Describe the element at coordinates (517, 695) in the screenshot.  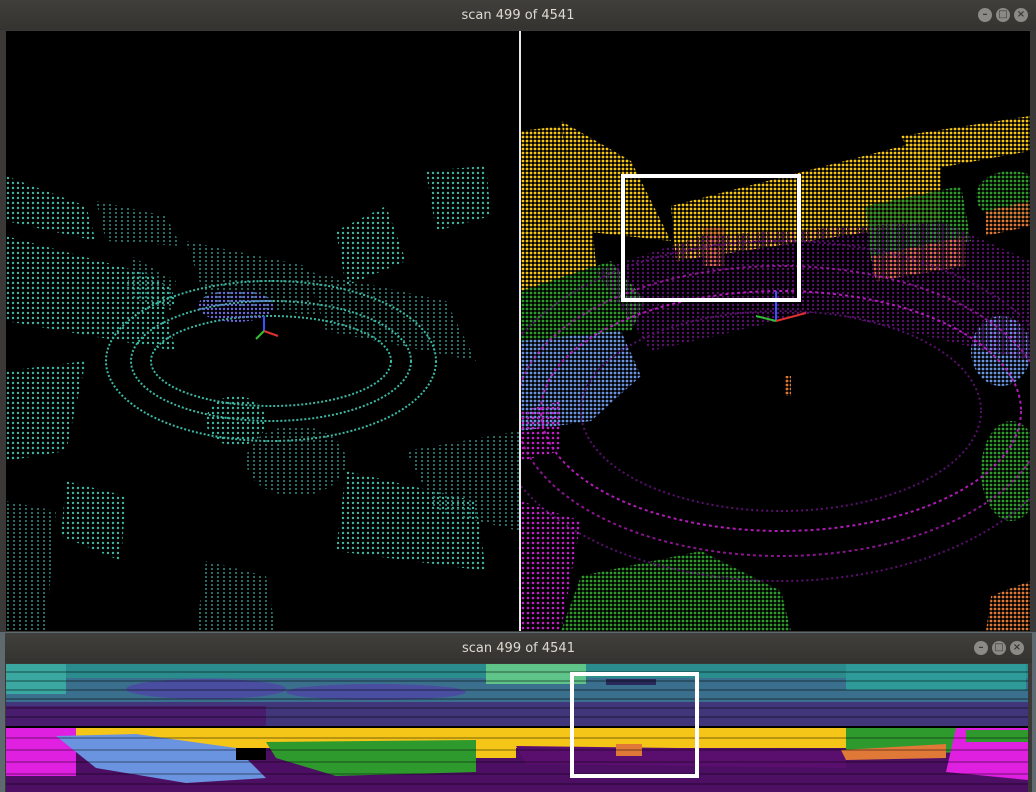
I see `remission-range-image` at that location.